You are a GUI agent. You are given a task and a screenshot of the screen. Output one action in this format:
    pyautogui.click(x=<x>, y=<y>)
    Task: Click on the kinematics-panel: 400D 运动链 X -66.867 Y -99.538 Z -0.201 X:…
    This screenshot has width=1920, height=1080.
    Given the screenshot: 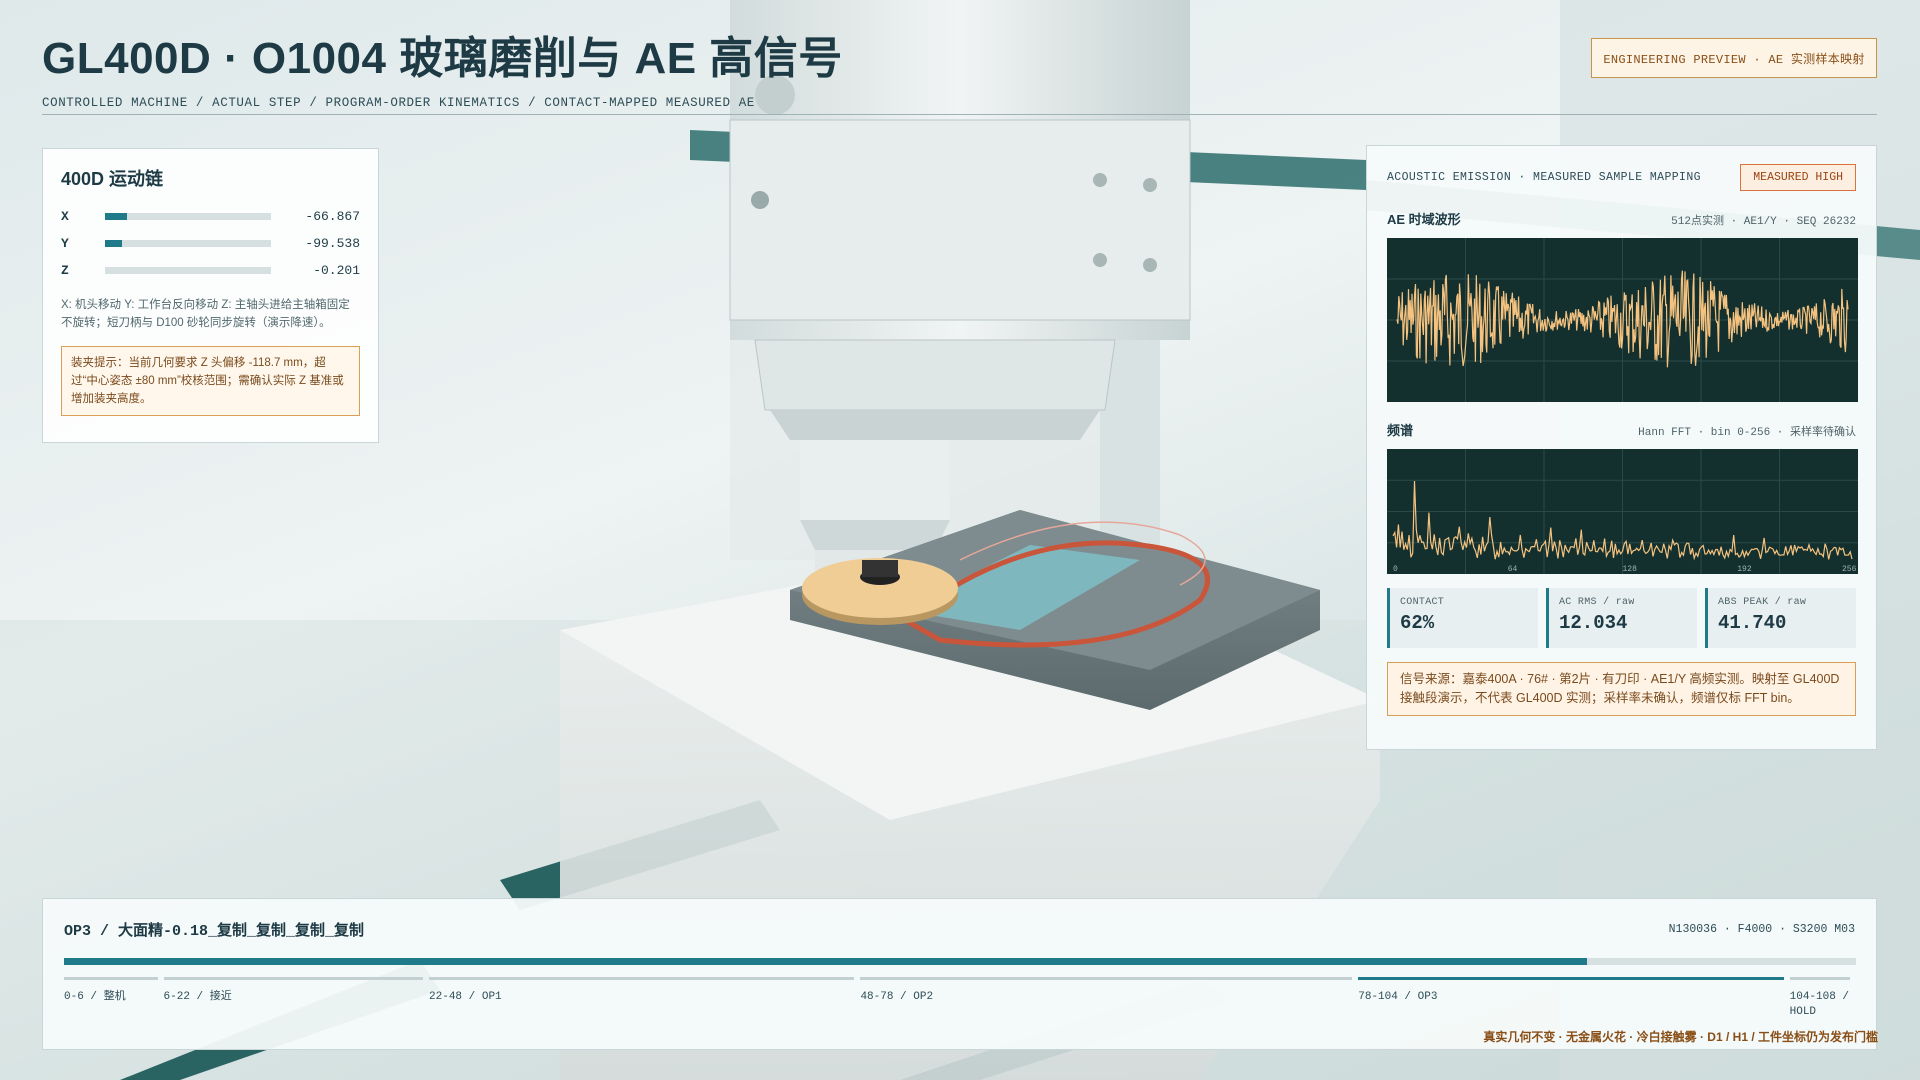 What is the action you would take?
    pyautogui.click(x=210, y=295)
    